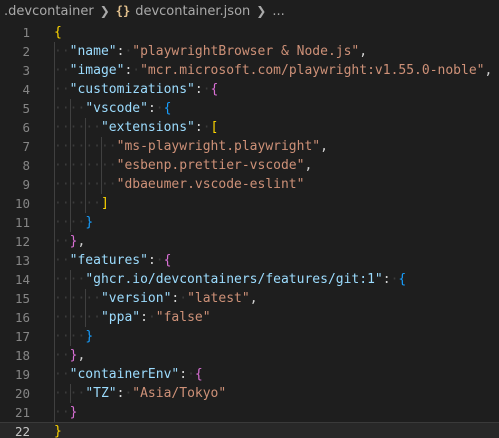 This screenshot has height=438, width=499. I want to click on line-number: 5, so click(26, 108).